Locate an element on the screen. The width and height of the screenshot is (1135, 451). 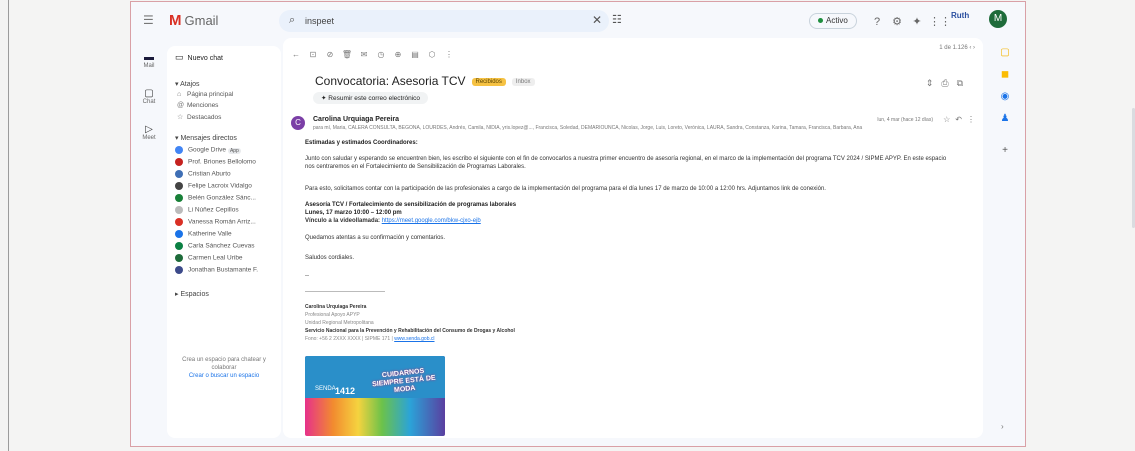
back-icon: ← is located at coordinates (296, 54).